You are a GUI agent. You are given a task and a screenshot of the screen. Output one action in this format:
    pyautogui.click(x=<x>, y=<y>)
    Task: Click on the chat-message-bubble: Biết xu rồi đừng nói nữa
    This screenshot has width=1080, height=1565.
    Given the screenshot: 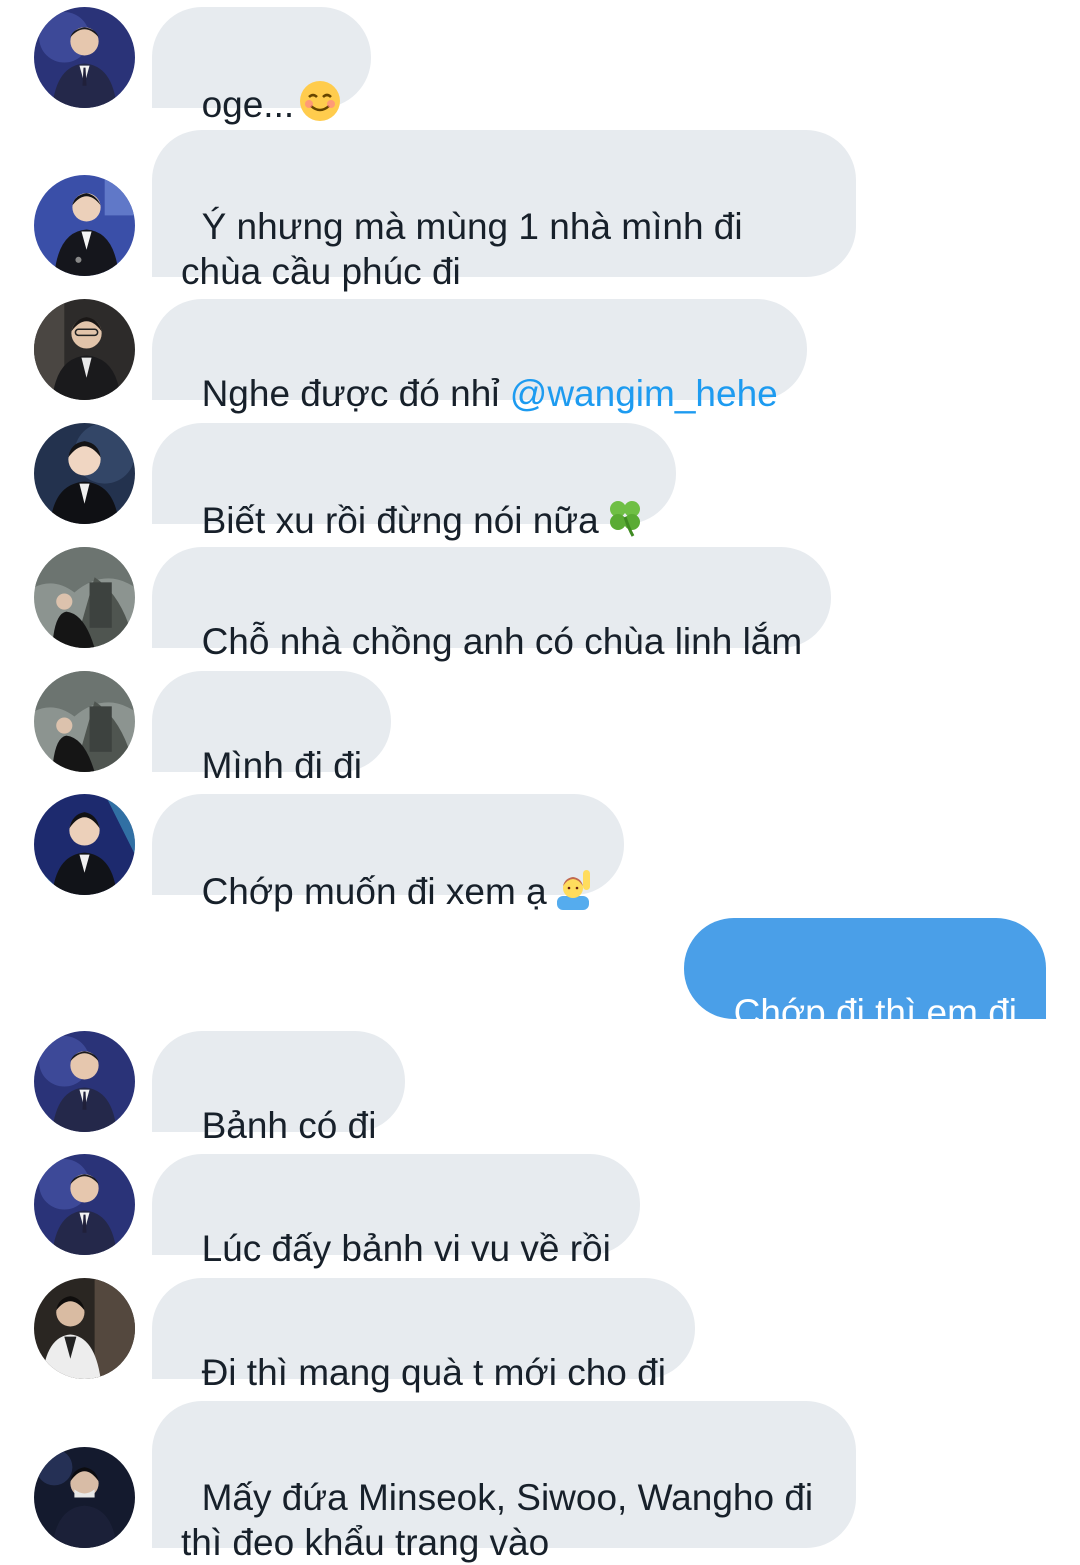 What is the action you would take?
    pyautogui.click(x=414, y=482)
    